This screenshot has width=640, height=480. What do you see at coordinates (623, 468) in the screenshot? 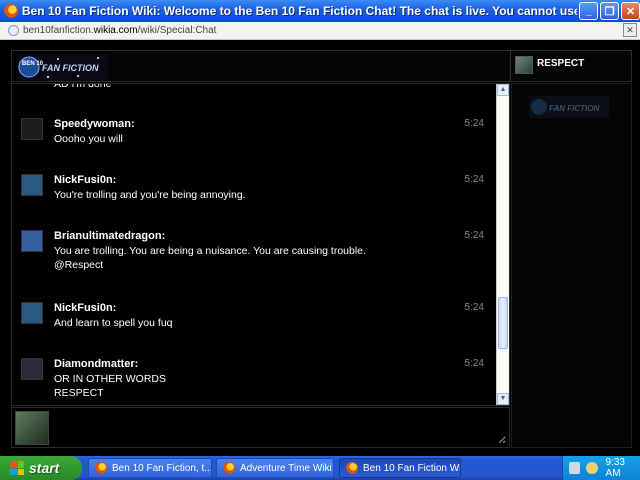
I see `clock: 9:33 AM` at bounding box center [623, 468].